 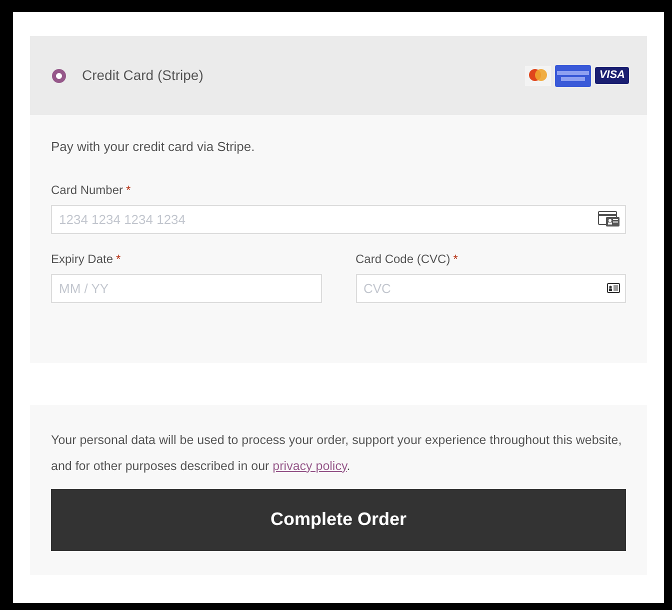 I want to click on visa-logo: VISA, so click(x=612, y=75).